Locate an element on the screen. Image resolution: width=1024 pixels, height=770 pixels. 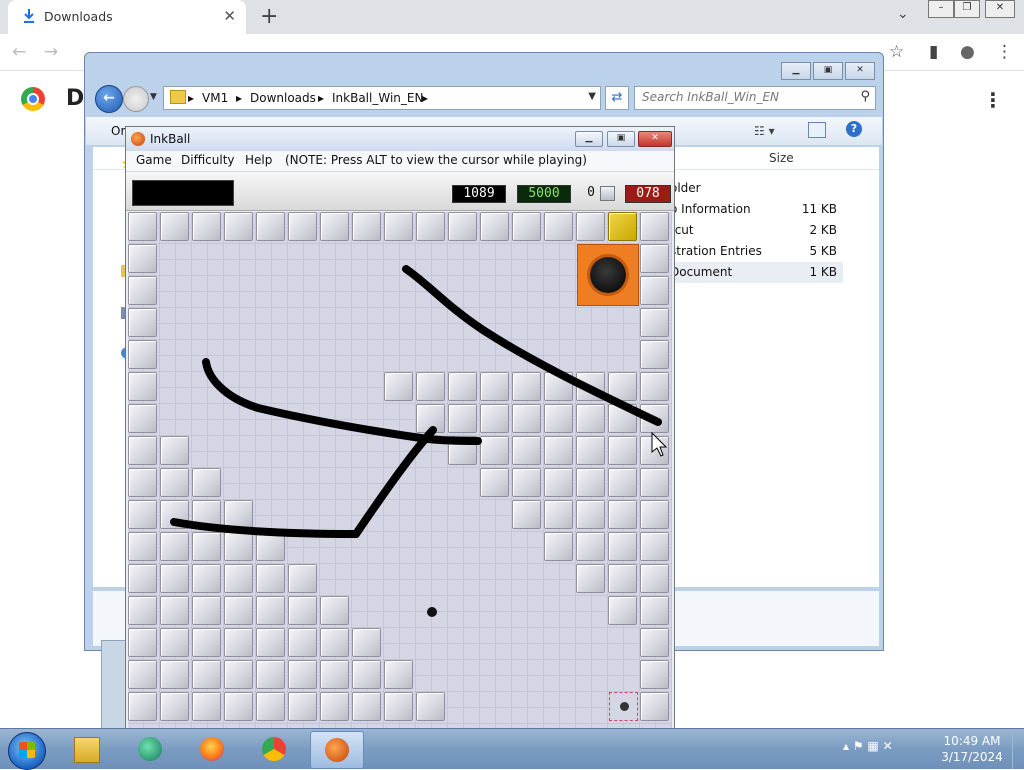
file-name: o Information is located at coordinates (710, 209).